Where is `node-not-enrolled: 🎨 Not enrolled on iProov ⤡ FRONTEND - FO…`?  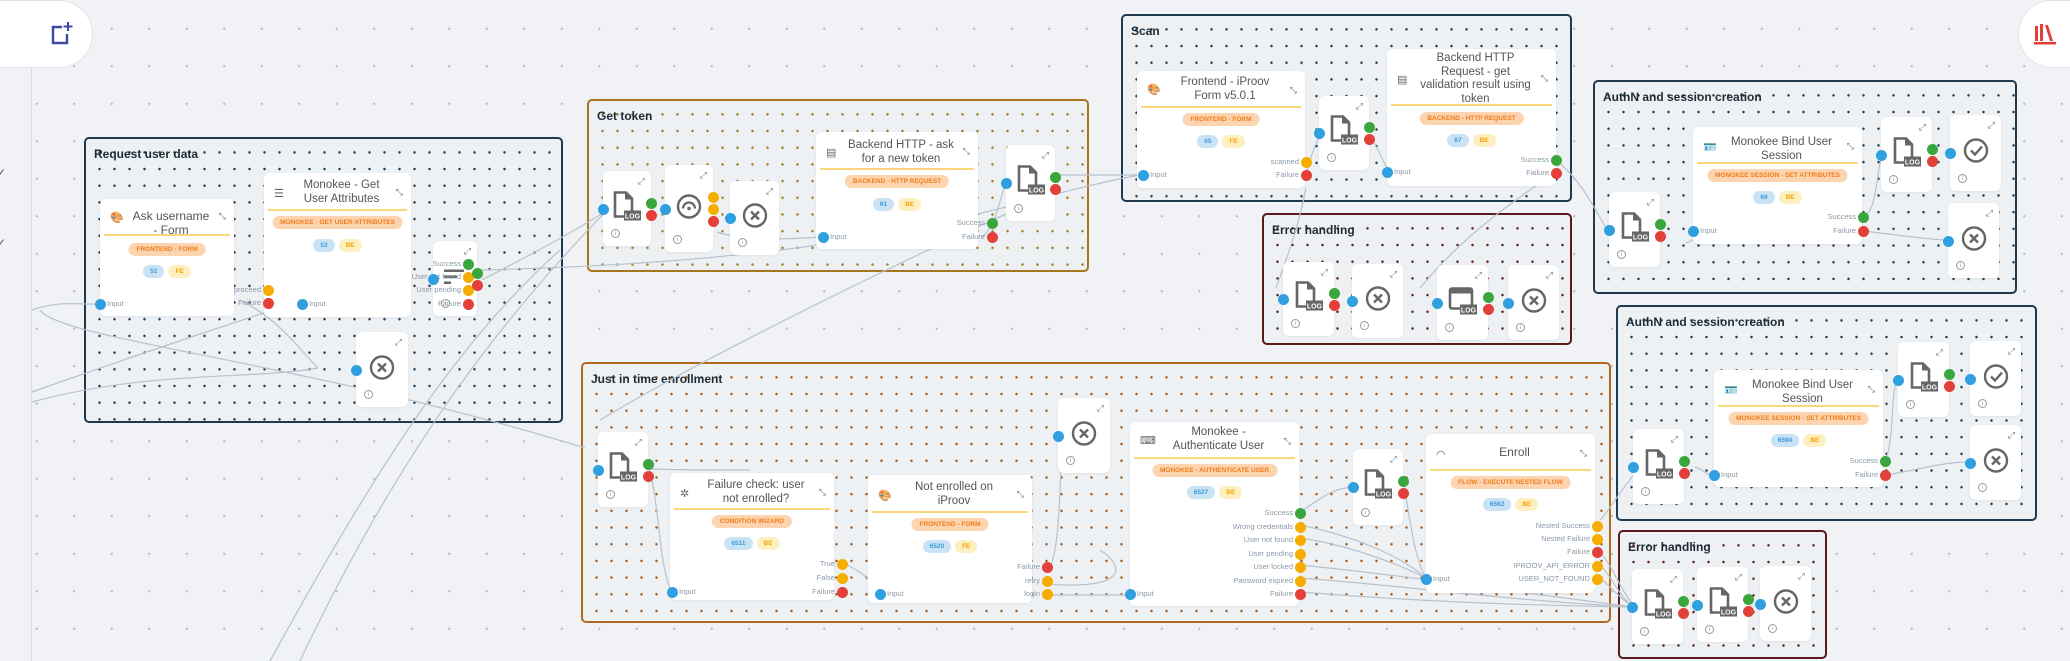
node-not-enrolled: 🎨 Not enrolled on iProov ⤡ FRONTEND - FO… is located at coordinates (950, 539).